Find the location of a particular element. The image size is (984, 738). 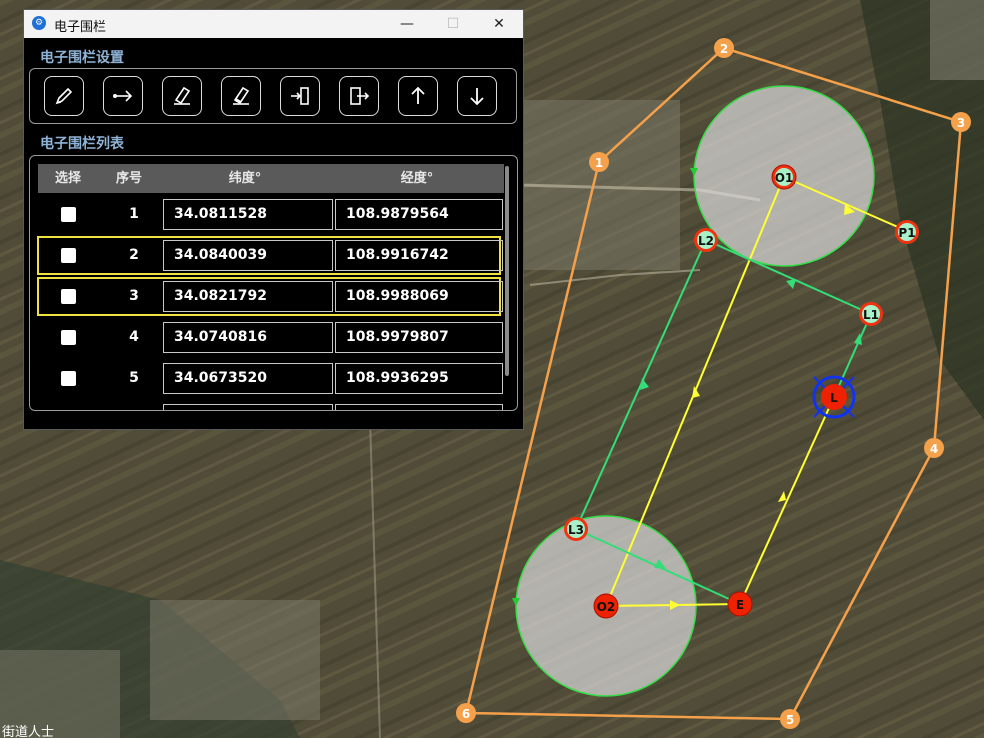

maximize-button: ☐ is located at coordinates (453, 24).